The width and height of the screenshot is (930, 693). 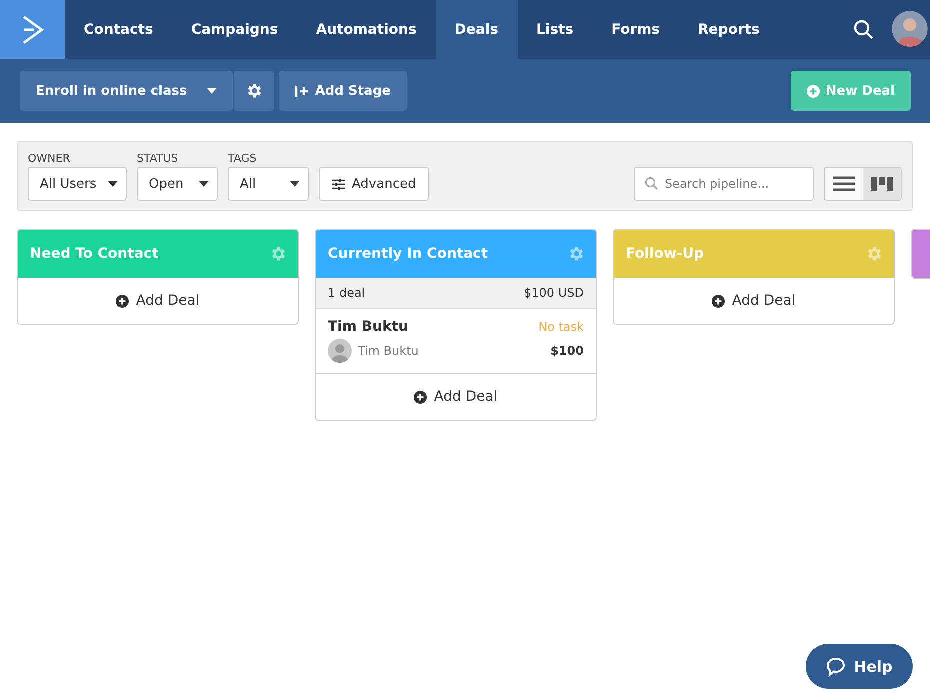 I want to click on deal-title: Tim Buktu, so click(x=369, y=327).